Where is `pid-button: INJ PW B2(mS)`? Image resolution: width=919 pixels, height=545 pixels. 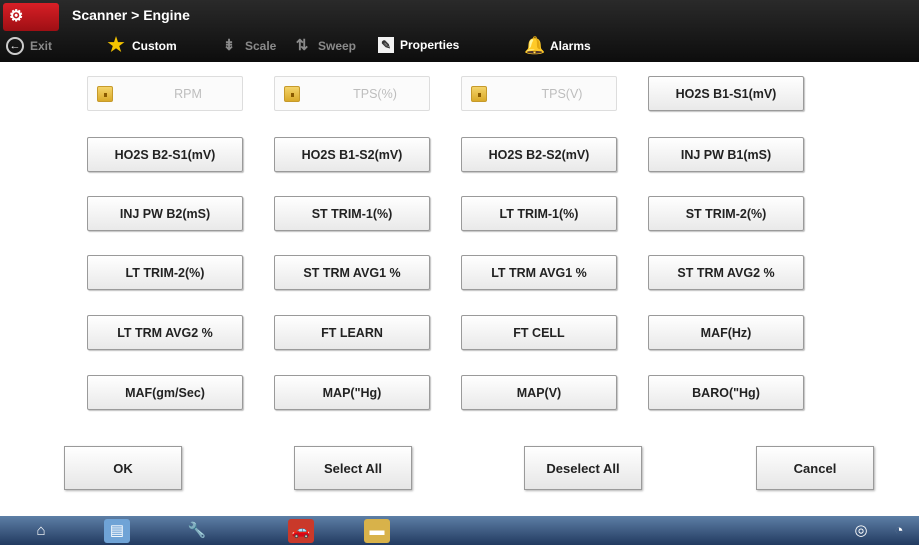 pid-button: INJ PW B2(mS) is located at coordinates (165, 213).